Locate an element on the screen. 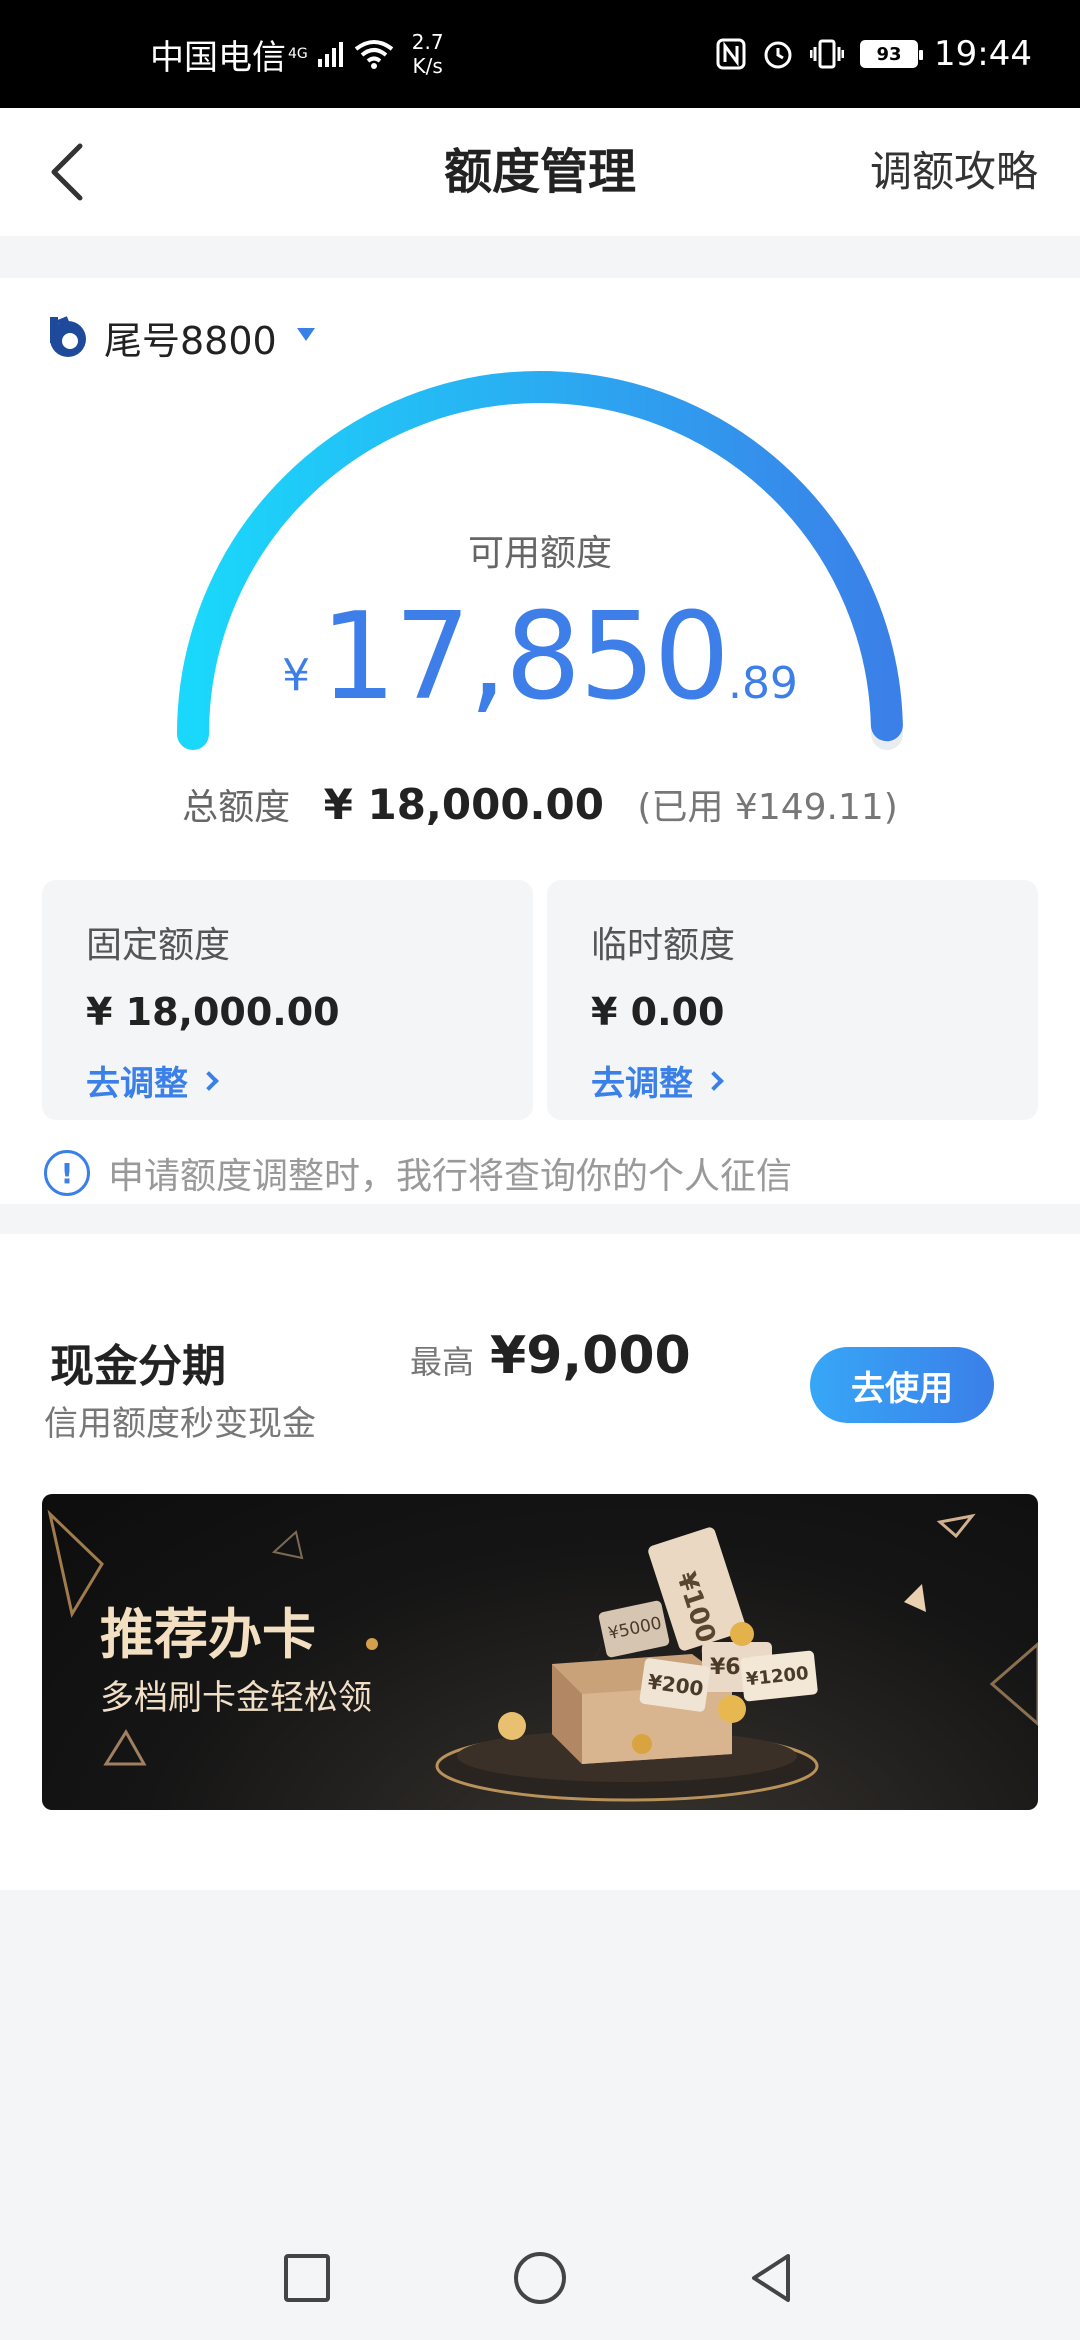 This screenshot has width=1080, height=2340. chevron-left-icon is located at coordinates (67, 172).